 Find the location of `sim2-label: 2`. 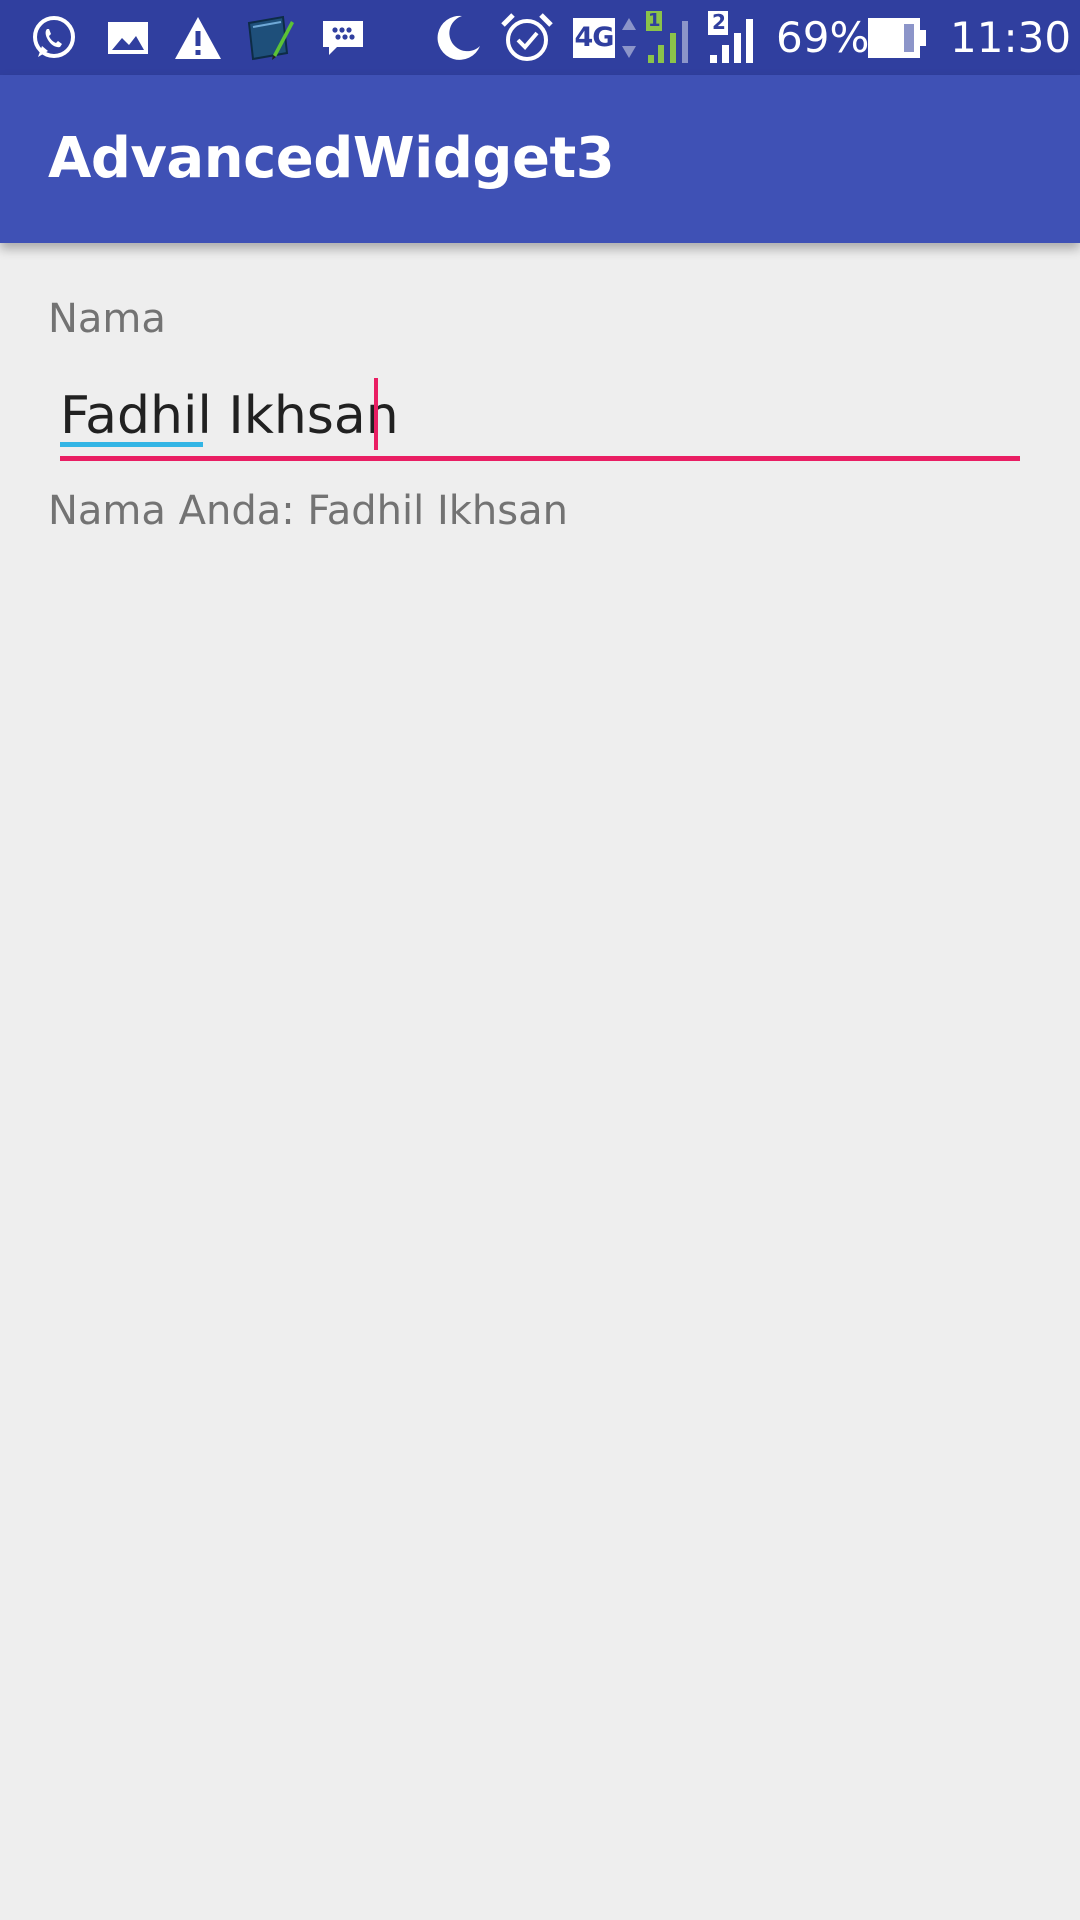

sim2-label: 2 is located at coordinates (719, 22).